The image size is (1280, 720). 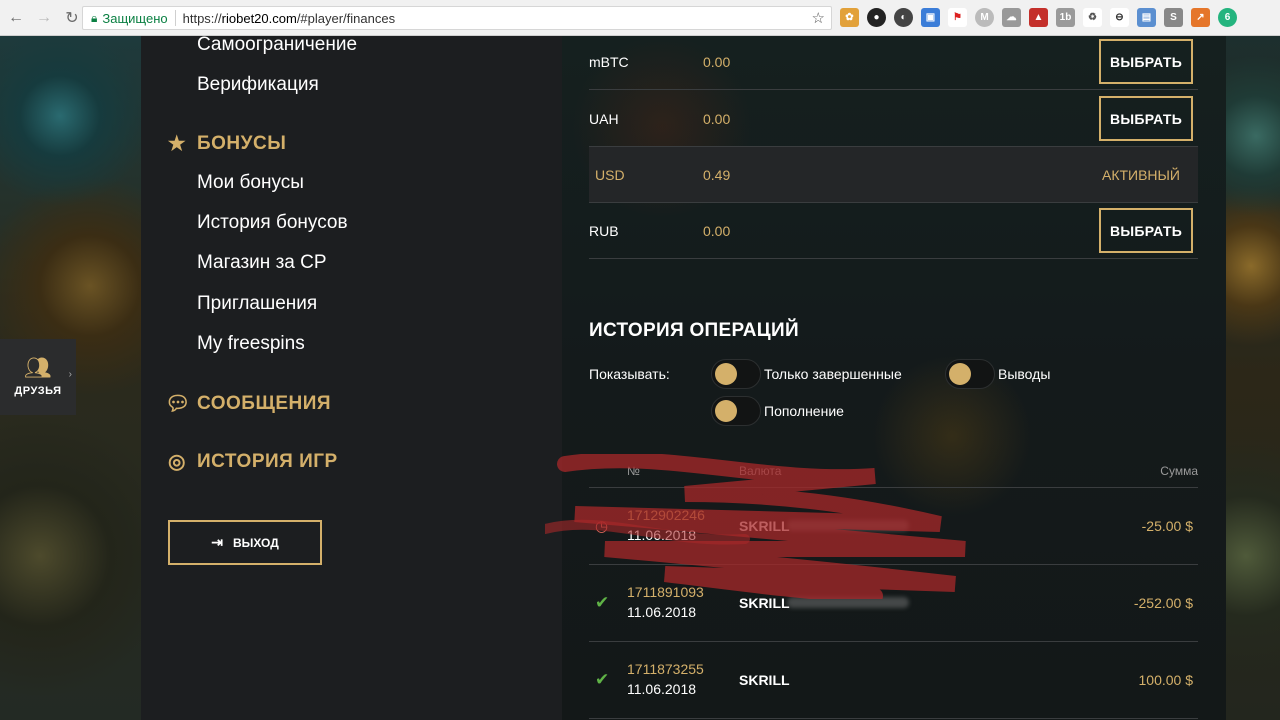 I want to click on pending-clock-icon: ◷, so click(x=602, y=526).